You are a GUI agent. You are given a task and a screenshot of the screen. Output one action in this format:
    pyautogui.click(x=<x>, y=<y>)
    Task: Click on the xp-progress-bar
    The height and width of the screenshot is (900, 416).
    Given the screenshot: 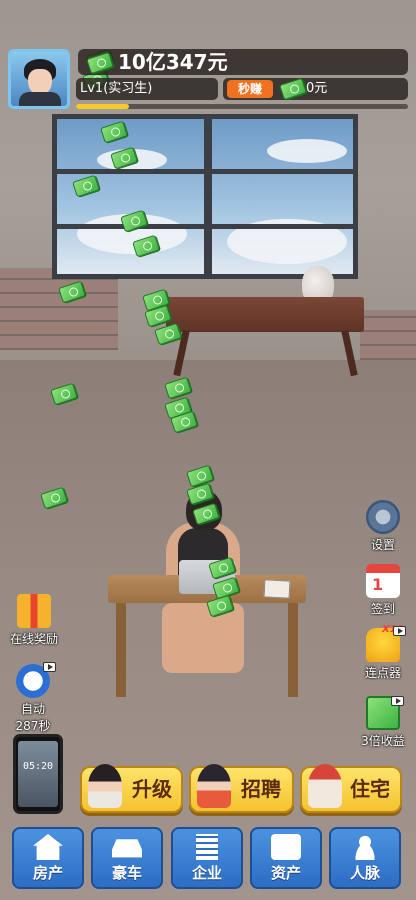 What is the action you would take?
    pyautogui.click(x=242, y=106)
    